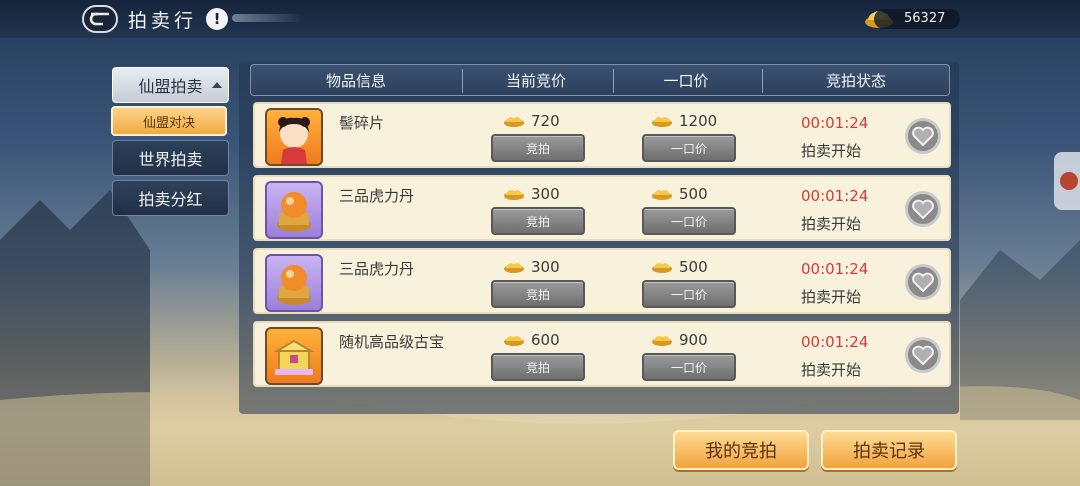 The image size is (1080, 486). What do you see at coordinates (294, 356) in the screenshot?
I see `treasure-chest-icon` at bounding box center [294, 356].